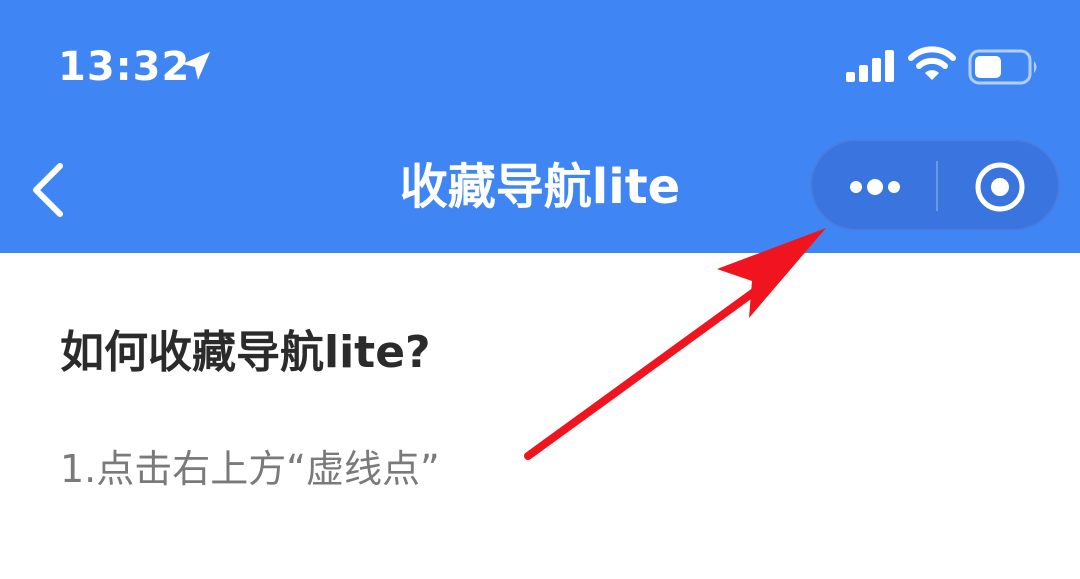 The height and width of the screenshot is (579, 1080). I want to click on location-arrow-icon, so click(196, 66).